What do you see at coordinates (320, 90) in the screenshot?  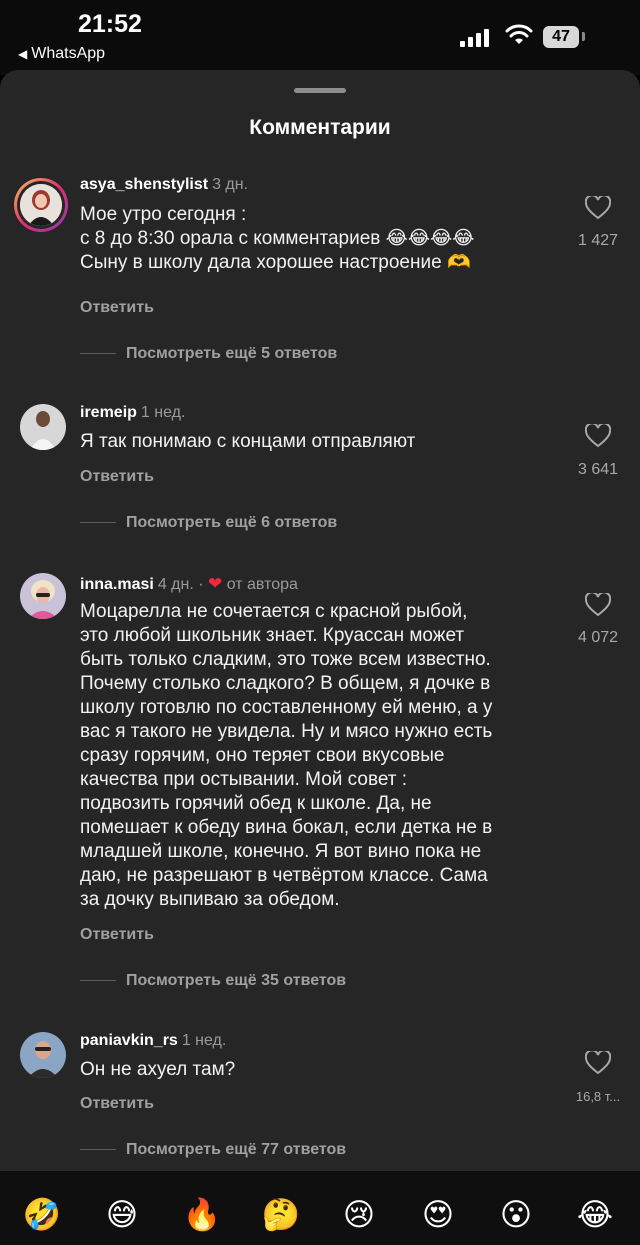 I see `sheet-grabber` at bounding box center [320, 90].